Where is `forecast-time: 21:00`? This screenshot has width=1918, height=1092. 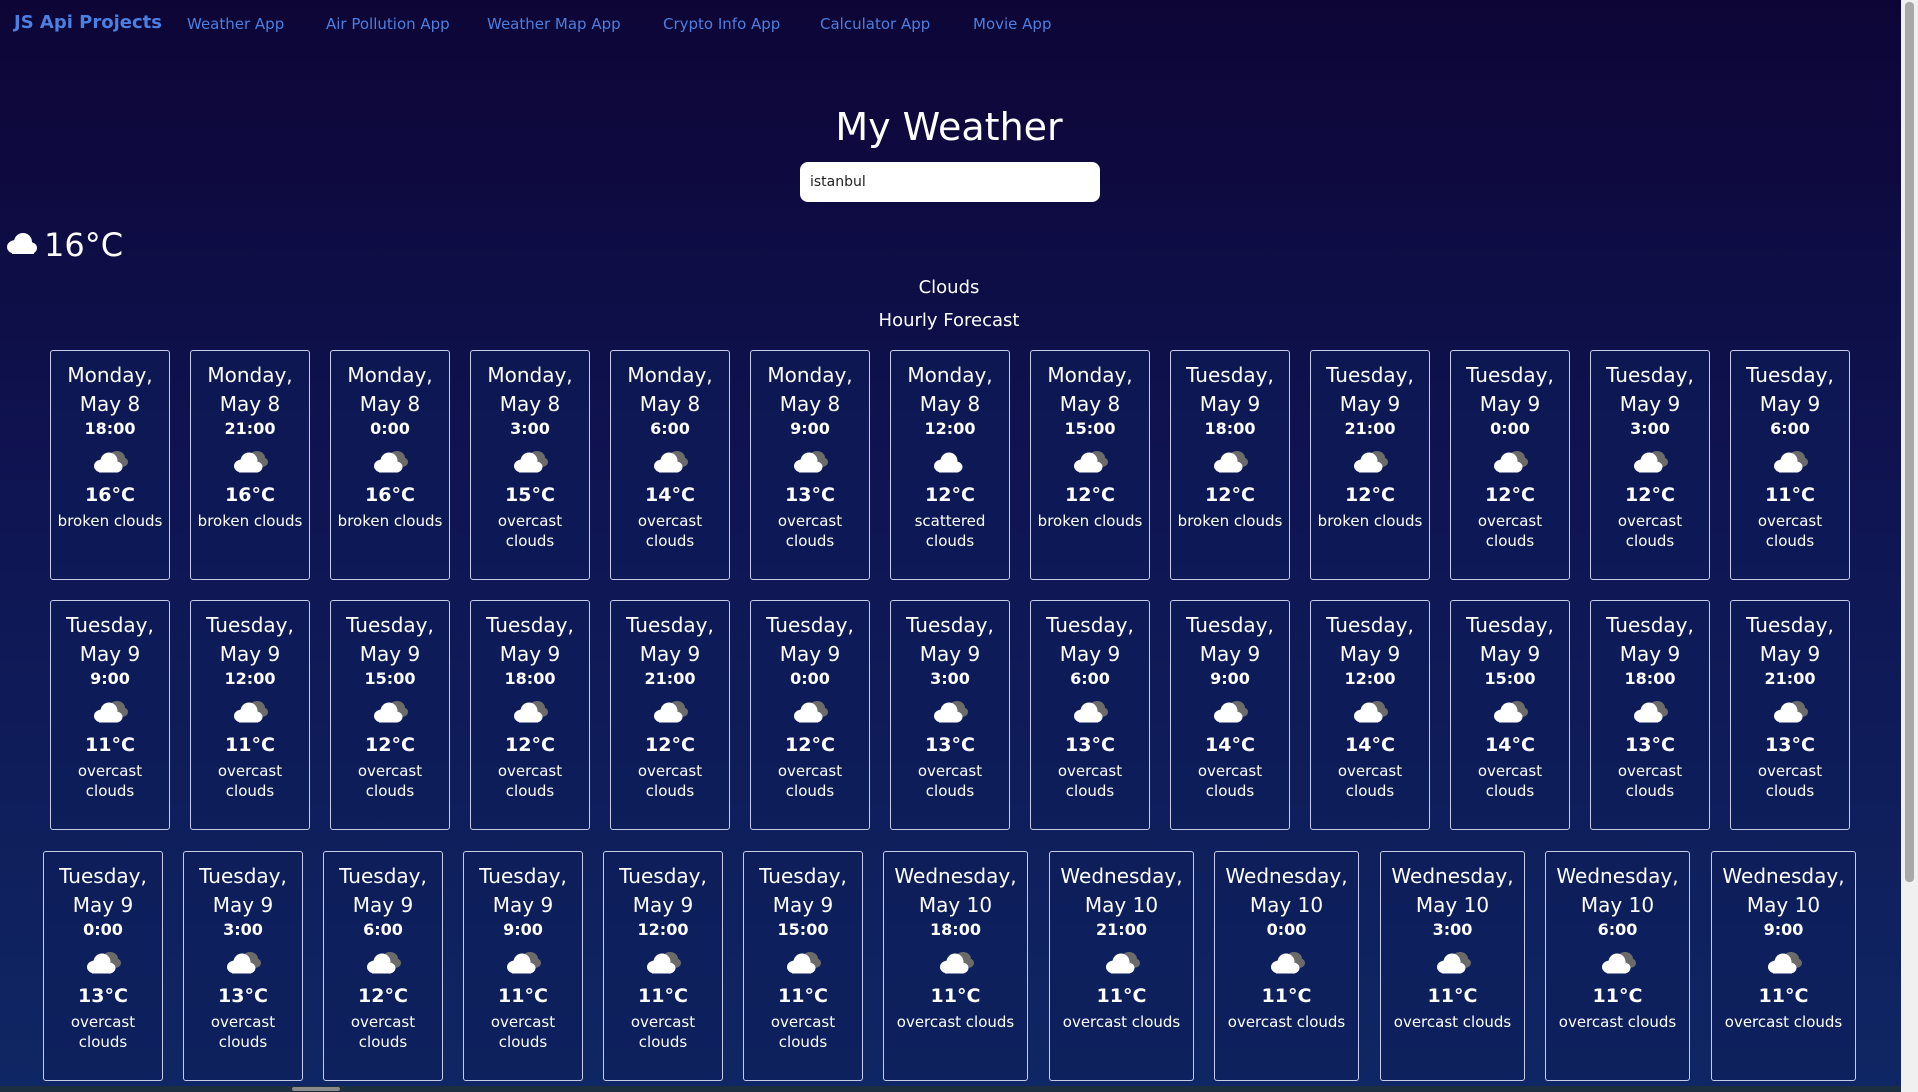
forecast-time: 21:00 is located at coordinates (670, 678).